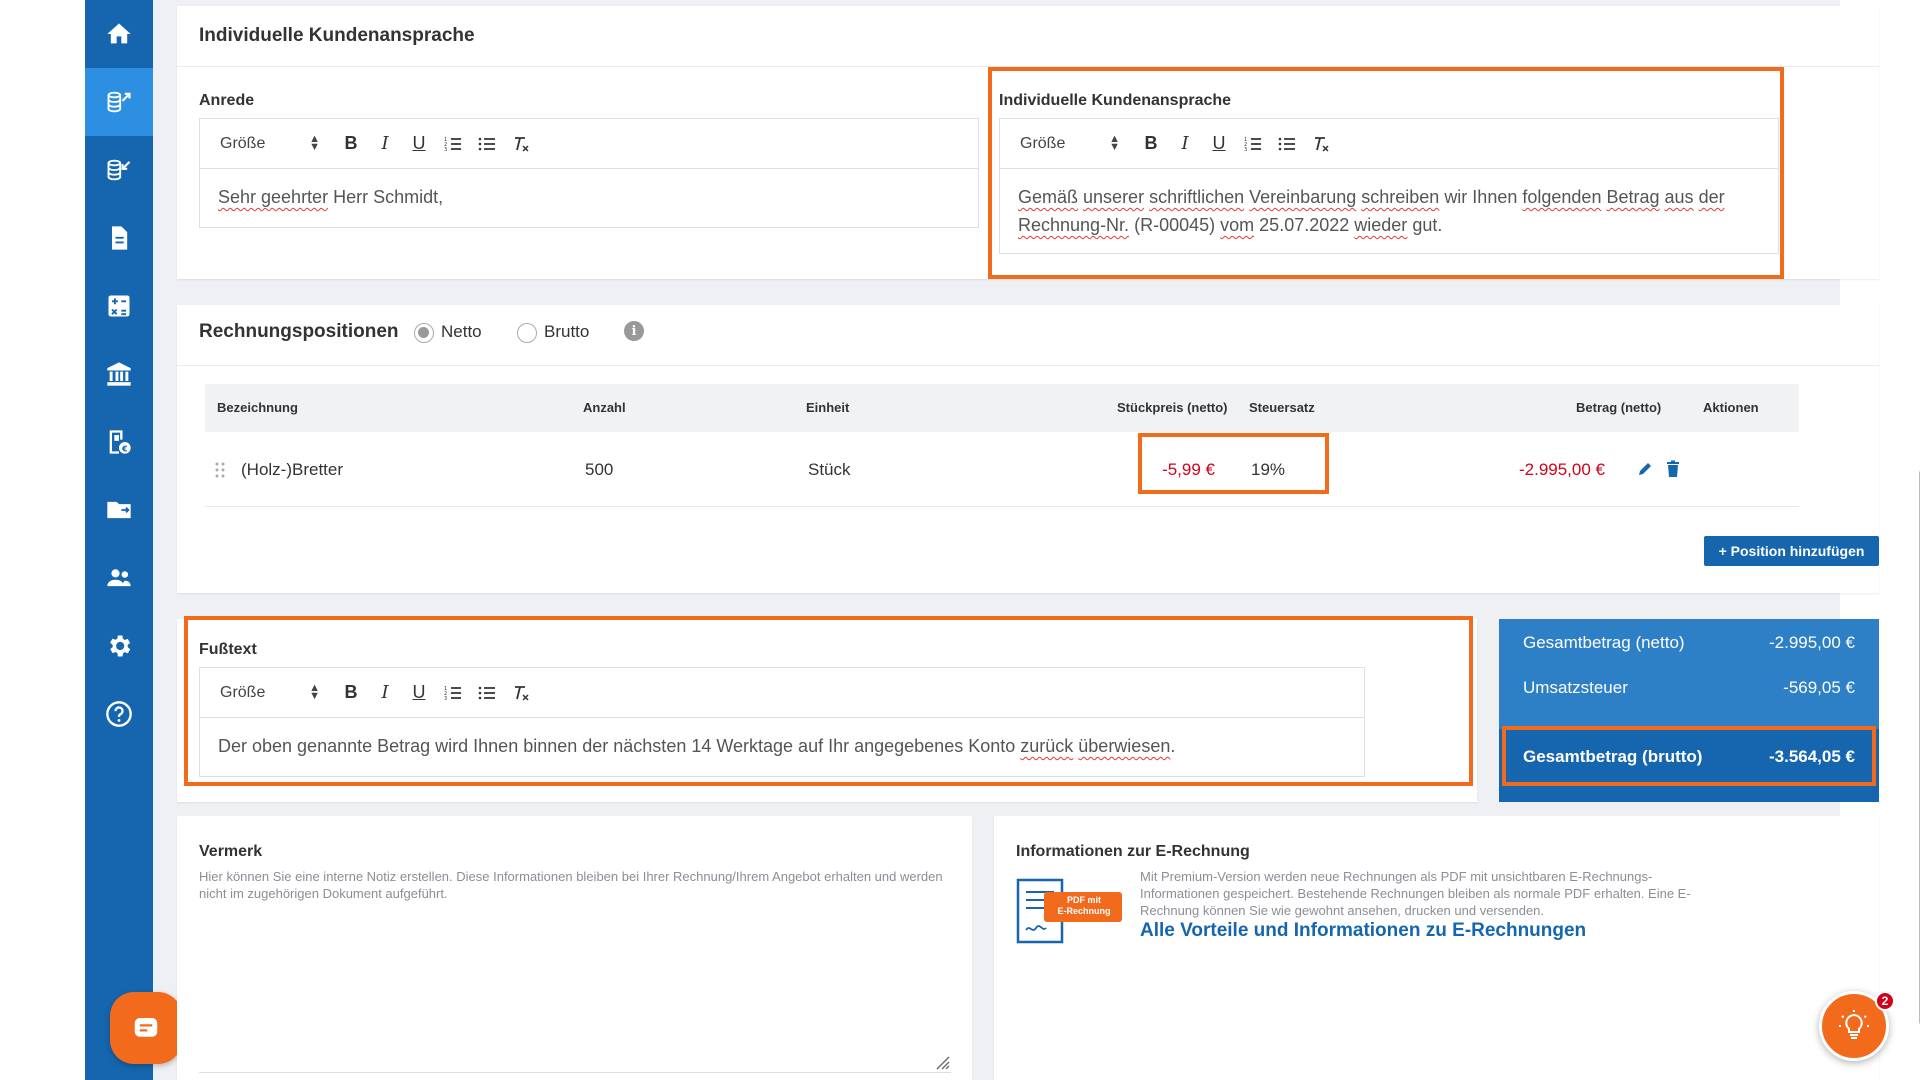 The height and width of the screenshot is (1080, 1920). Describe the element at coordinates (292, 469) in the screenshot. I see `cell-bezeichnung: (Holz-)Bretter` at that location.